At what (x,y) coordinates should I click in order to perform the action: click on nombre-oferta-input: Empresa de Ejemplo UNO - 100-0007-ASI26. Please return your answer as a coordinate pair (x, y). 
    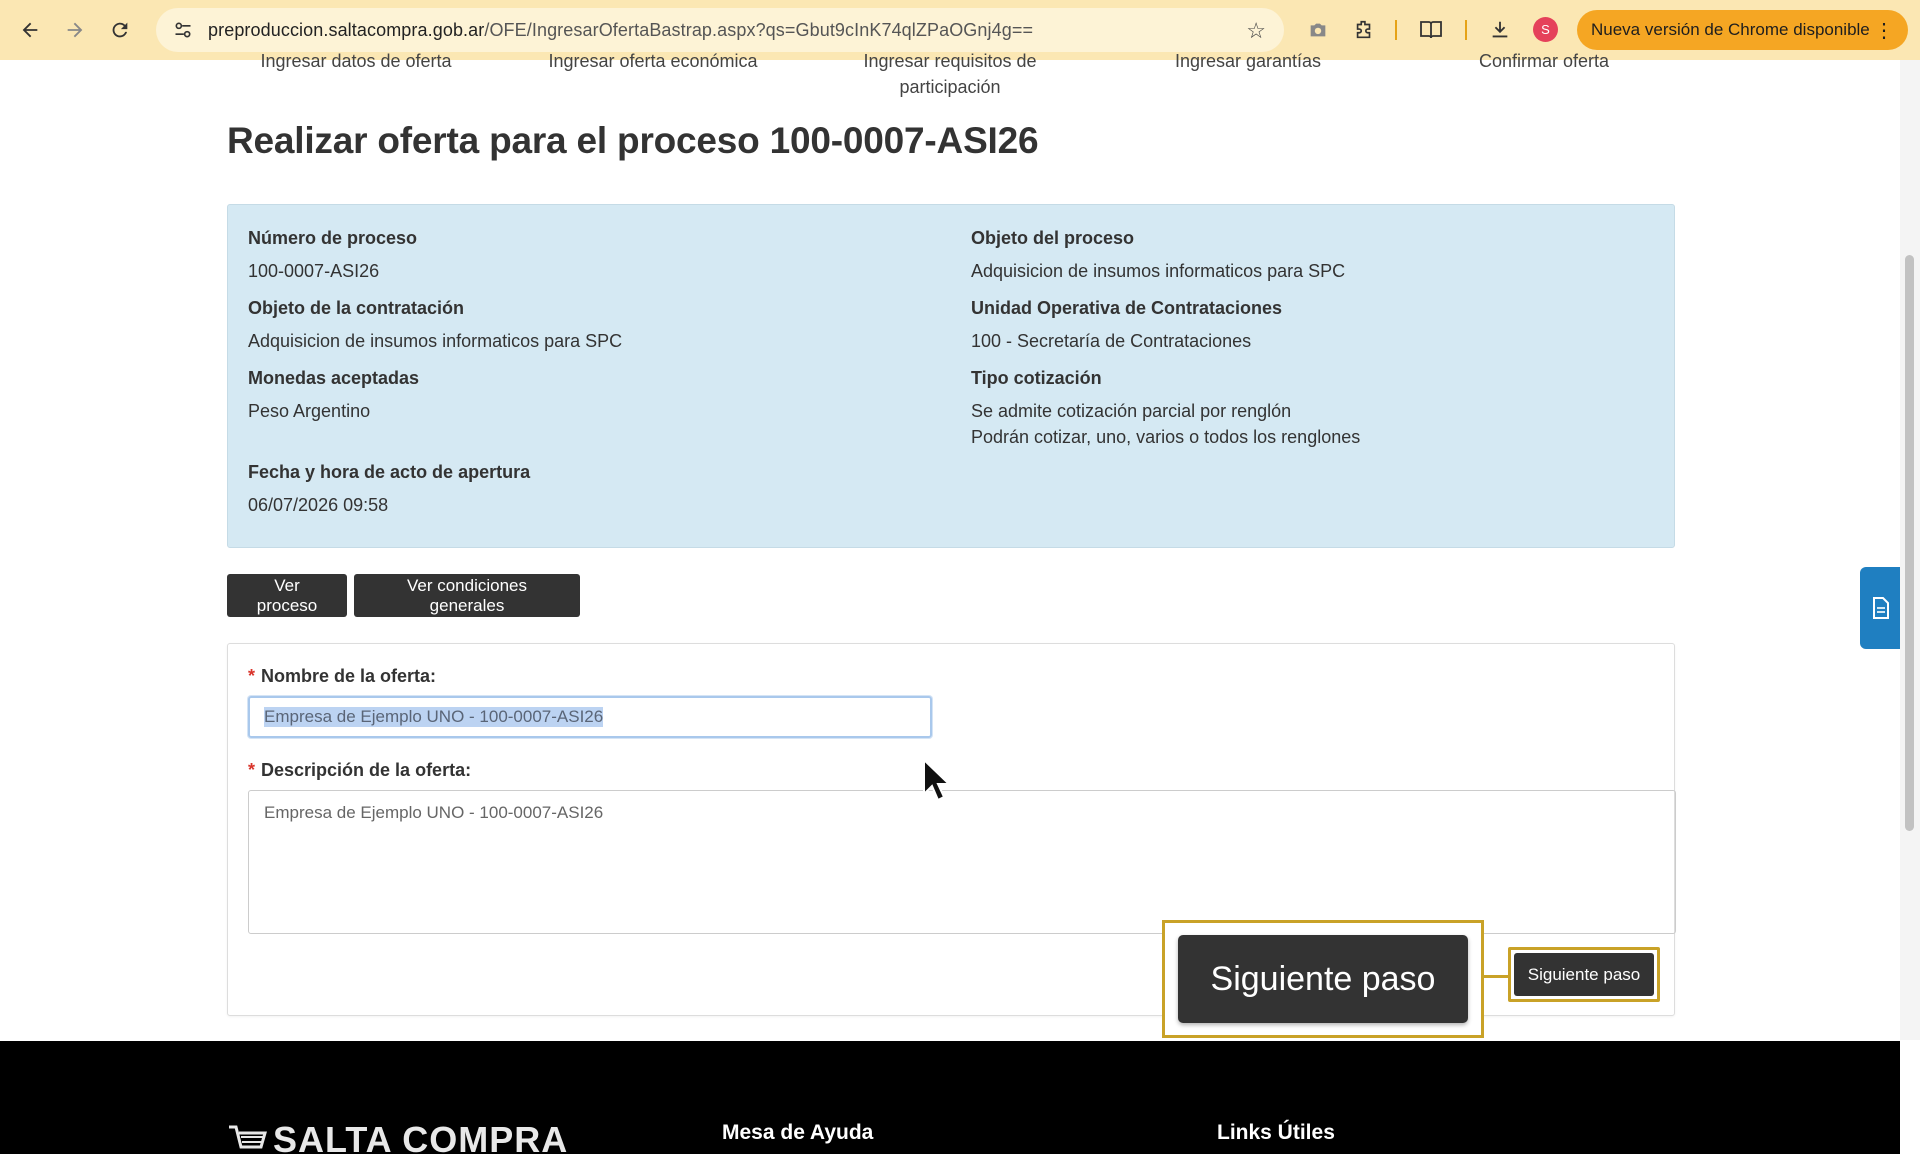
    Looking at the image, I should click on (590, 717).